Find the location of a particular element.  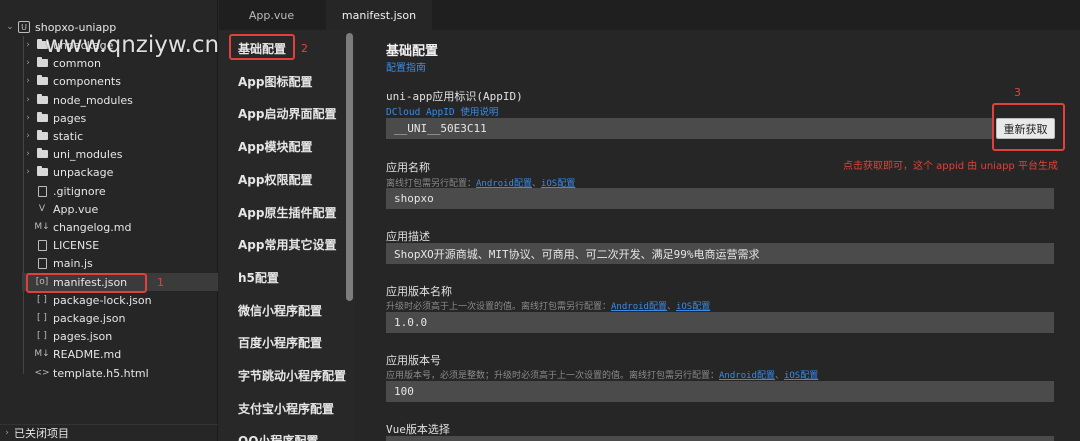

tree-item-label: template.h5.html is located at coordinates (101, 373).